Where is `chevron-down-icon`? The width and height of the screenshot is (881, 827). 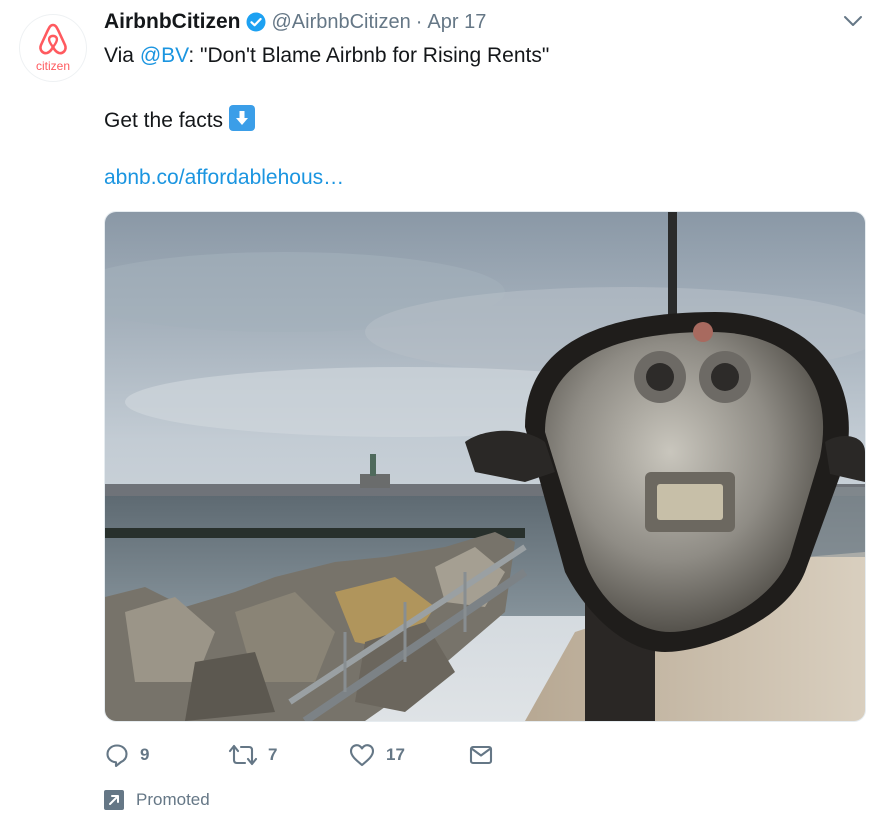 chevron-down-icon is located at coordinates (853, 21).